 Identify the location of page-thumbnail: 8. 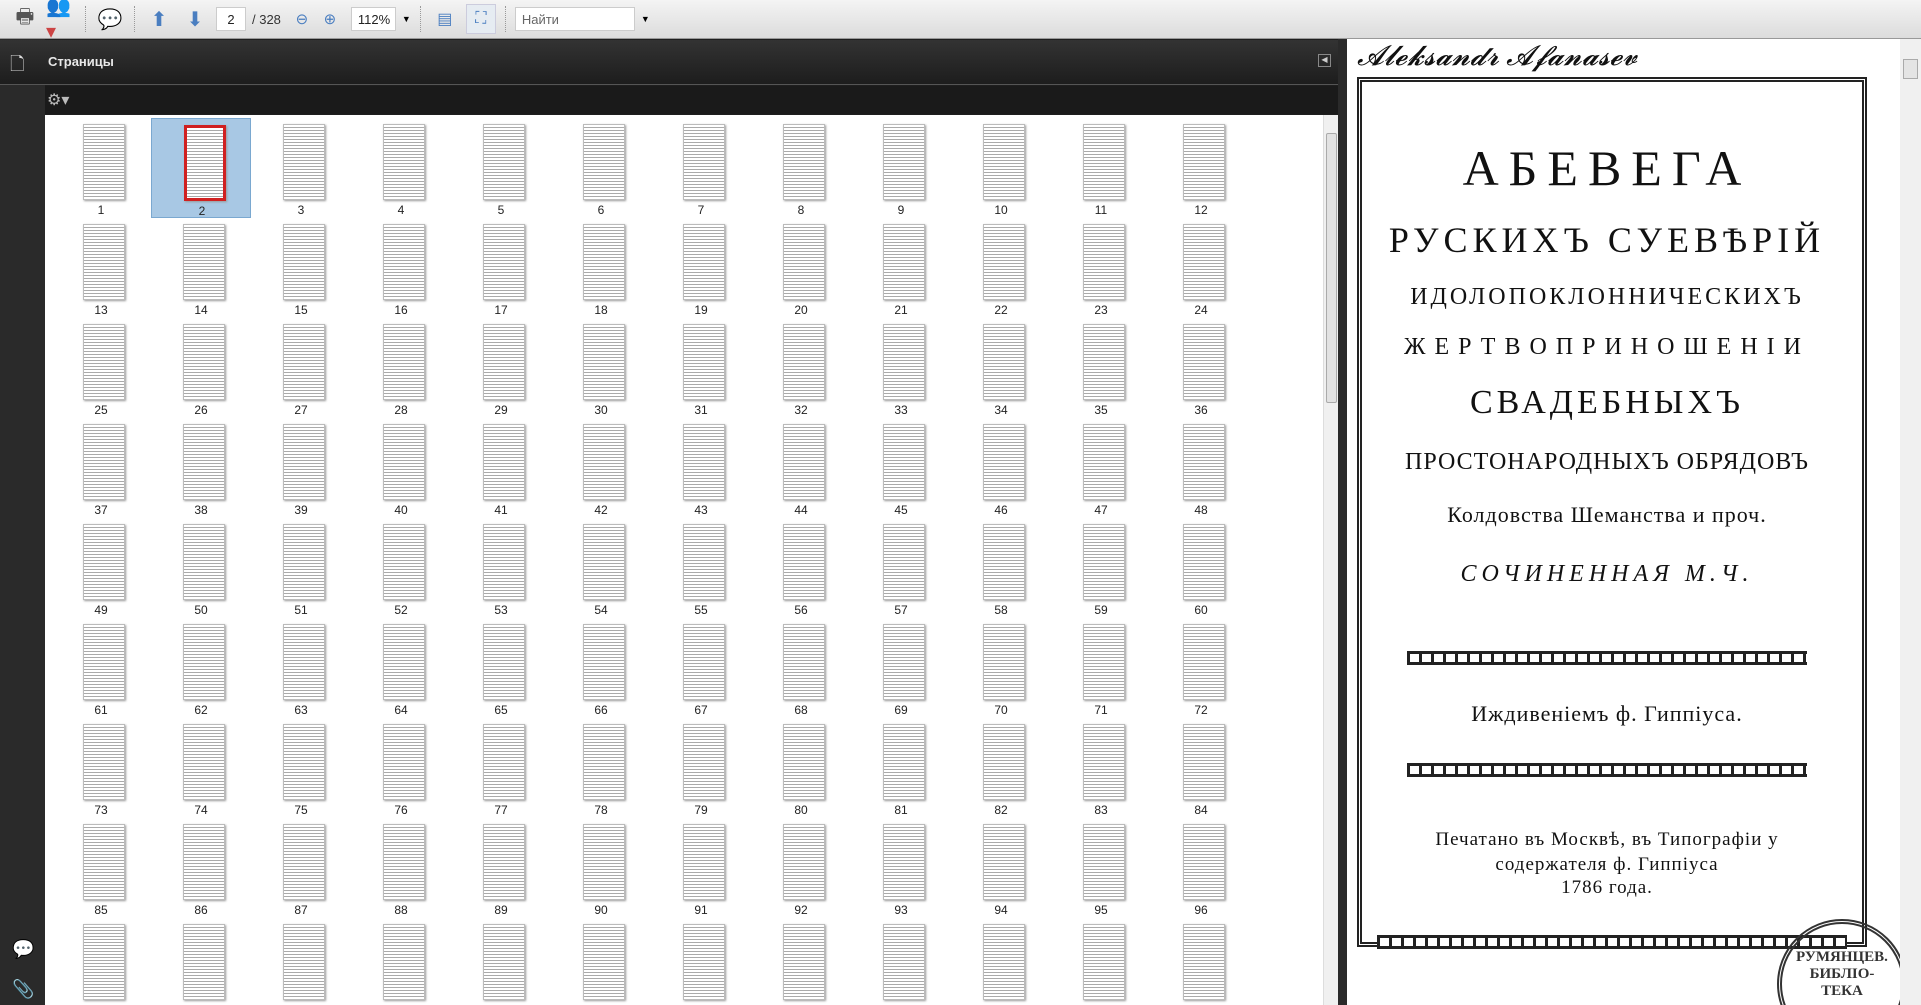
(801, 168).